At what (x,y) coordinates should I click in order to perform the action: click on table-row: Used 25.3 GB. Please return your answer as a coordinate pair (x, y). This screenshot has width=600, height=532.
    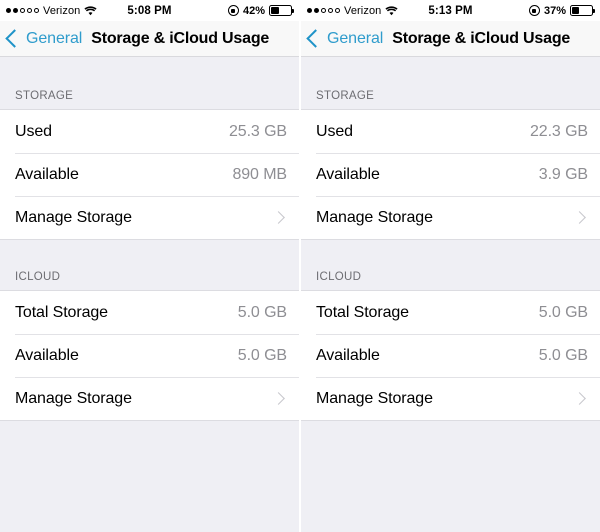
    Looking at the image, I should click on (149, 131).